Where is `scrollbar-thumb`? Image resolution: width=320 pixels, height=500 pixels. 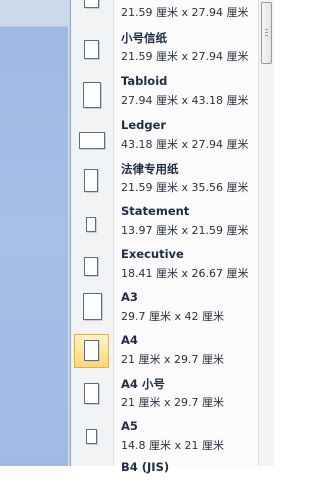
scrollbar-thumb is located at coordinates (266, 33).